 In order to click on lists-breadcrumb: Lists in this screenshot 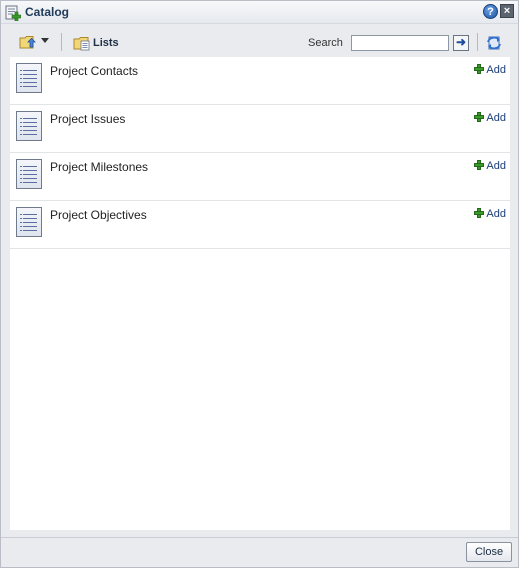, I will do `click(106, 43)`.